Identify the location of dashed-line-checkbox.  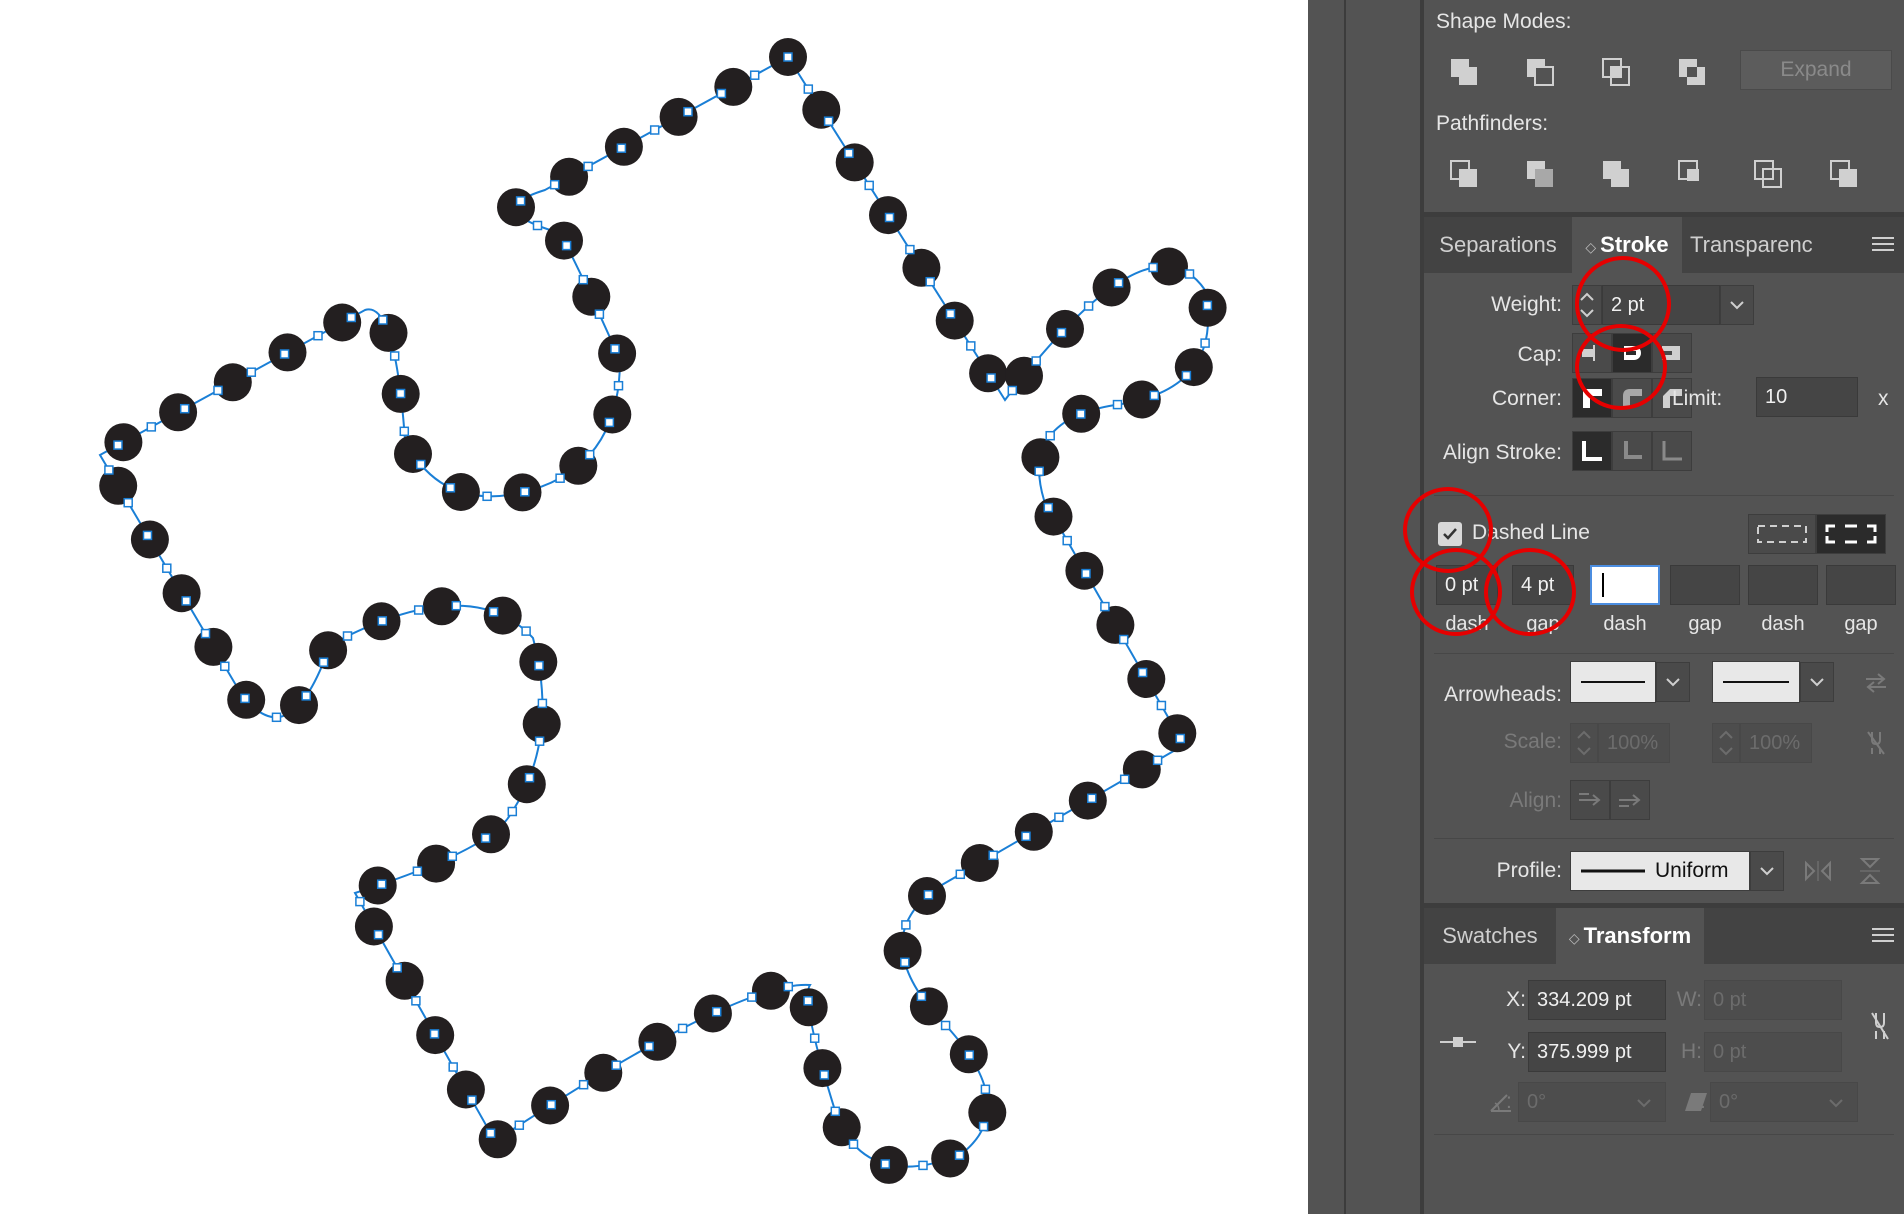
(1450, 534).